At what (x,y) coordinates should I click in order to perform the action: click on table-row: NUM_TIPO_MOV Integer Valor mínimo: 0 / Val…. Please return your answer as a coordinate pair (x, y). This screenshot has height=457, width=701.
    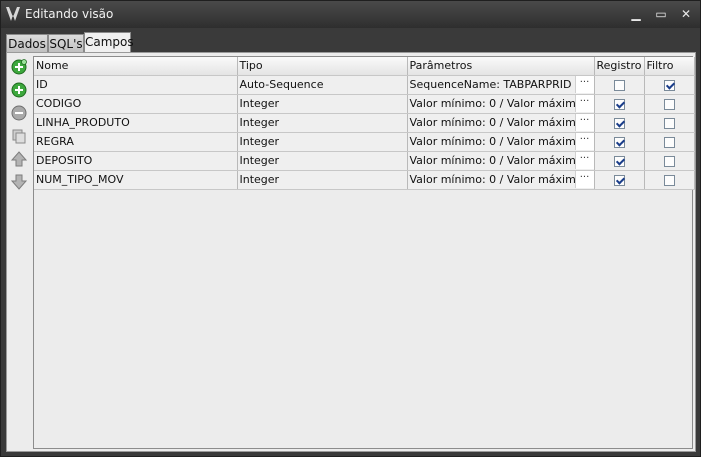
    Looking at the image, I should click on (364, 180).